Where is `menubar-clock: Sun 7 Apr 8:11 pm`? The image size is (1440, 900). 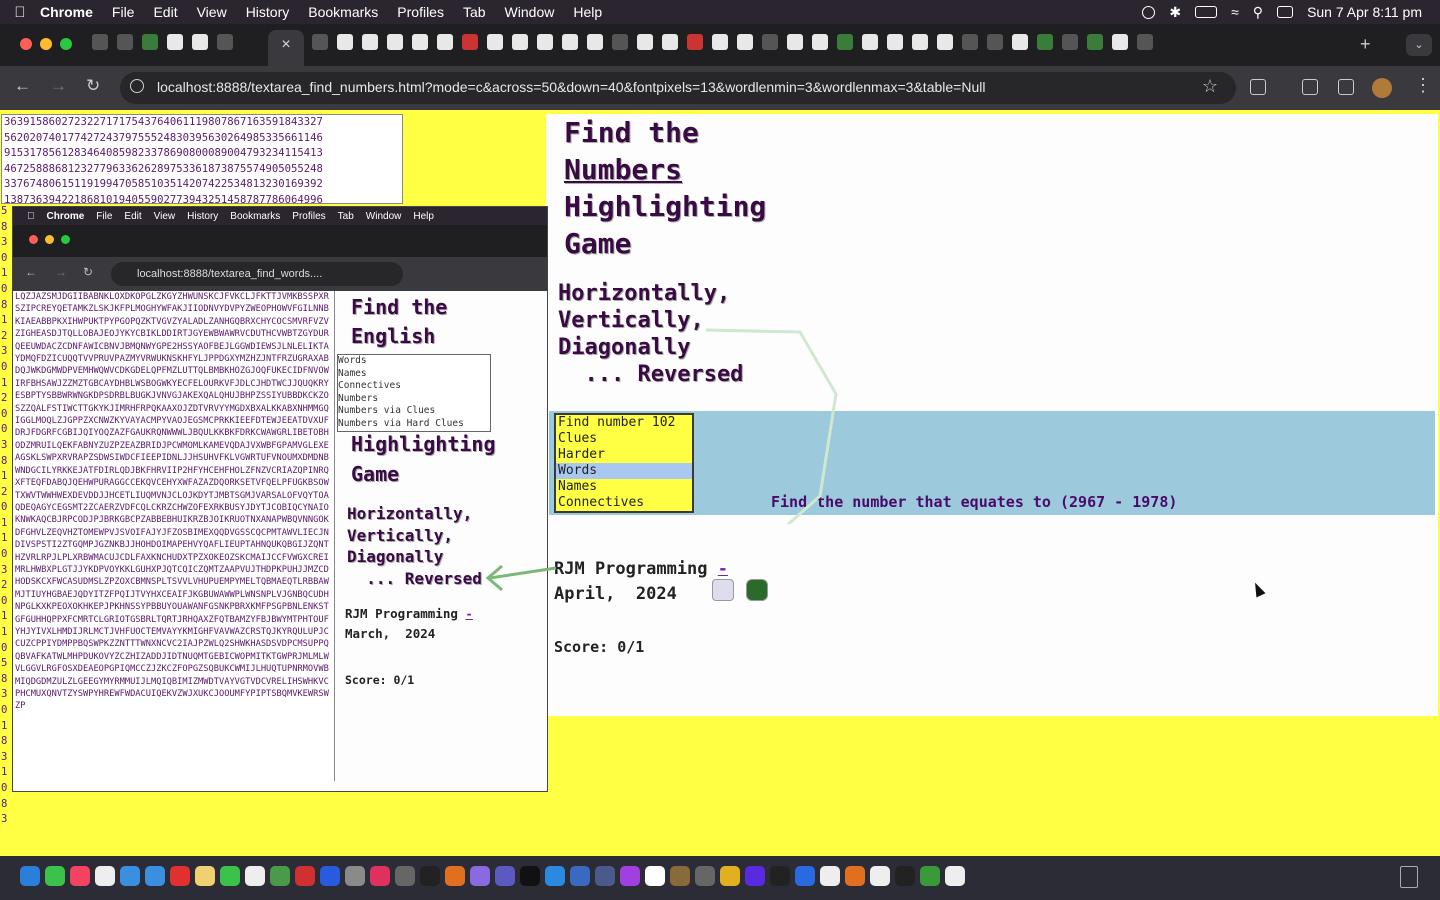
menubar-clock: Sun 7 Apr 8:11 pm is located at coordinates (1364, 12).